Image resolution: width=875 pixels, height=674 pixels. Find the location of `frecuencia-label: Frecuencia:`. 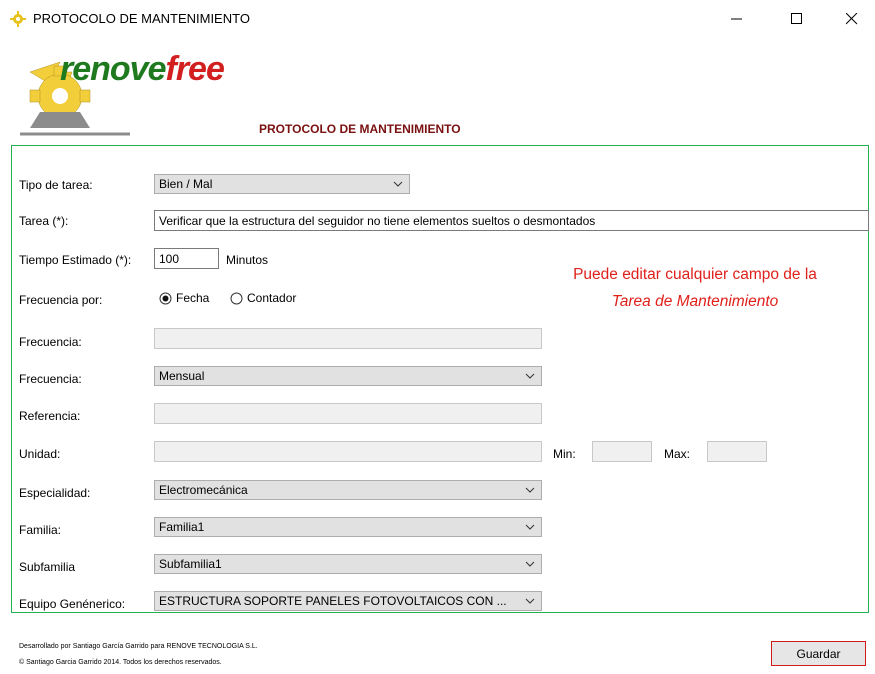

frecuencia-label: Frecuencia: is located at coordinates (50, 342).